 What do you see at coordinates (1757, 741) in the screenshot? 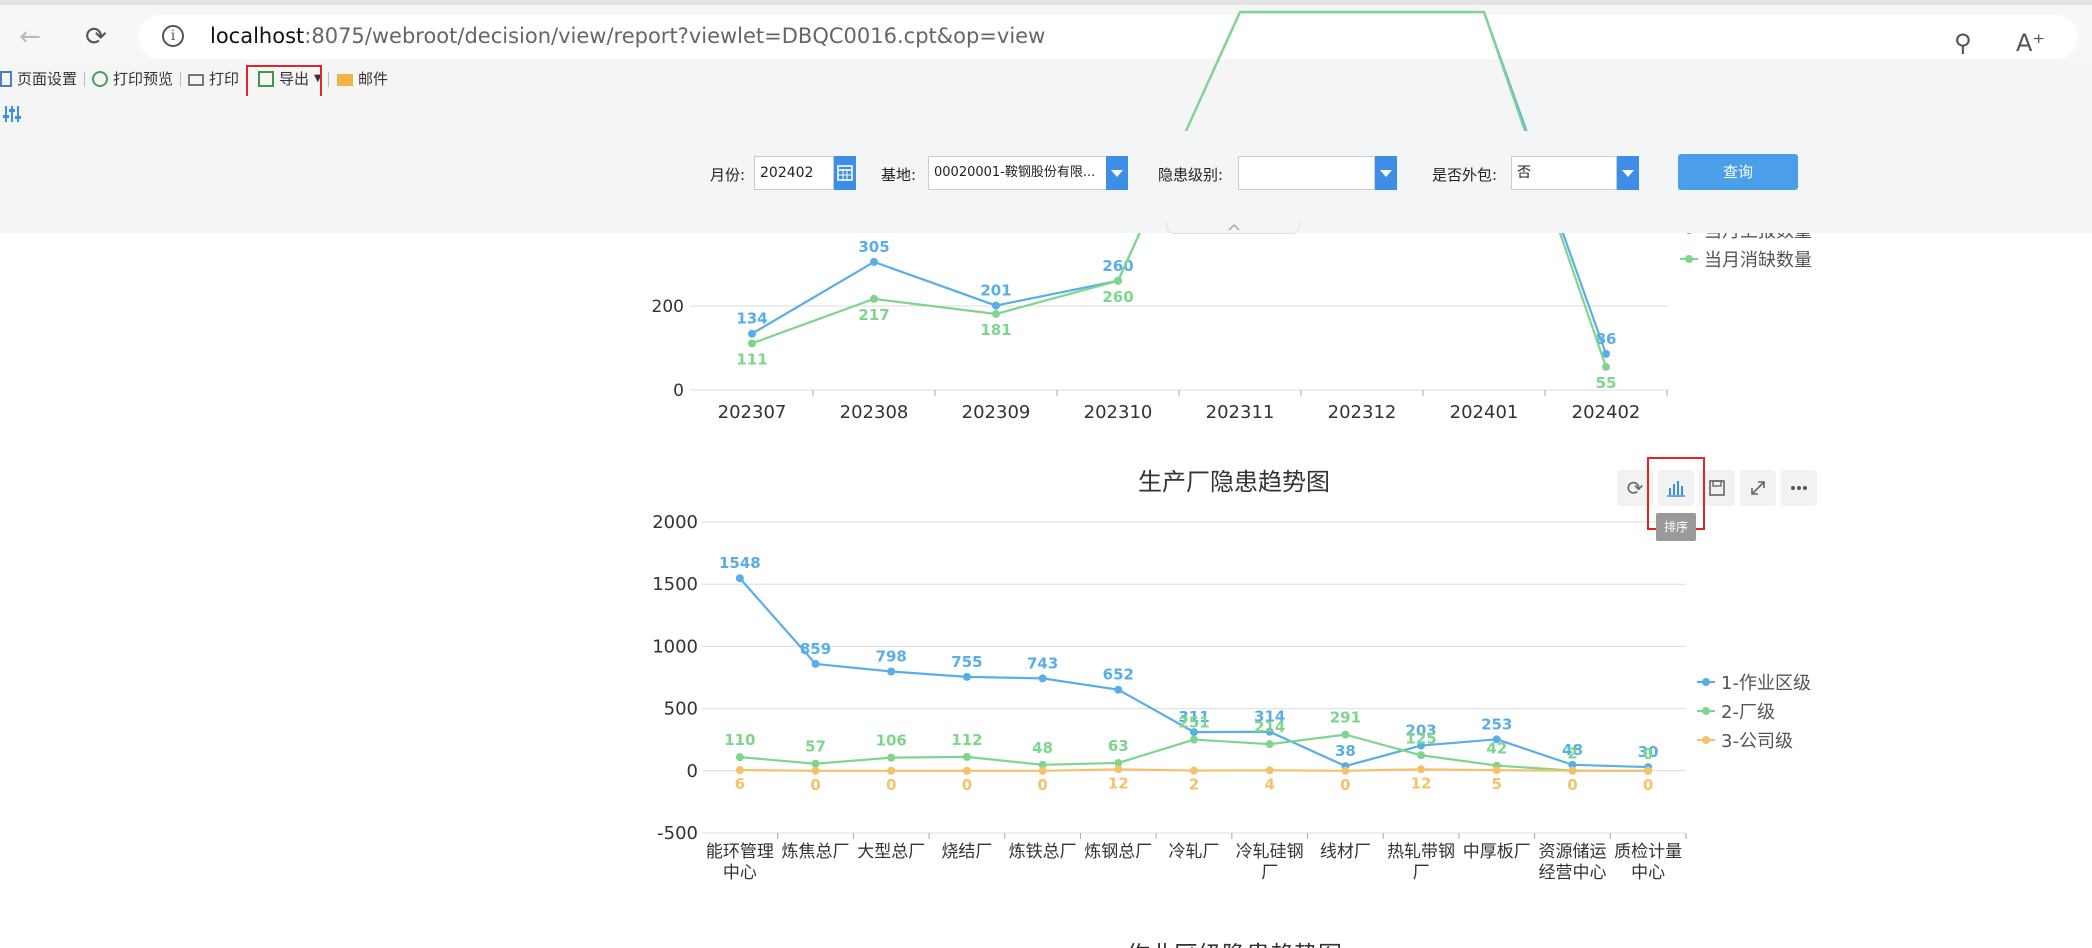
I see `legend-label: 3-公司级` at bounding box center [1757, 741].